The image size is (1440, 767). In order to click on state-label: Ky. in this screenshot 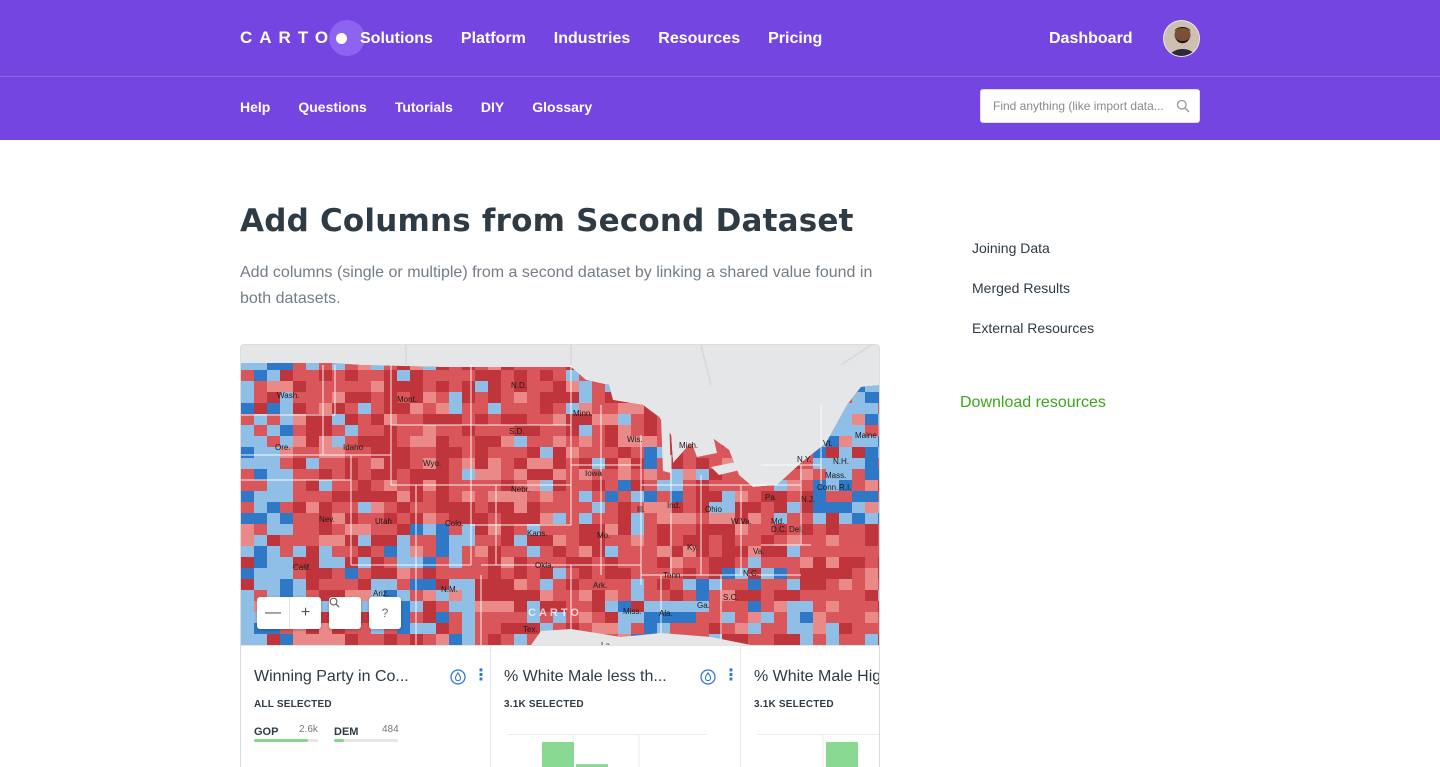, I will do `click(692, 547)`.